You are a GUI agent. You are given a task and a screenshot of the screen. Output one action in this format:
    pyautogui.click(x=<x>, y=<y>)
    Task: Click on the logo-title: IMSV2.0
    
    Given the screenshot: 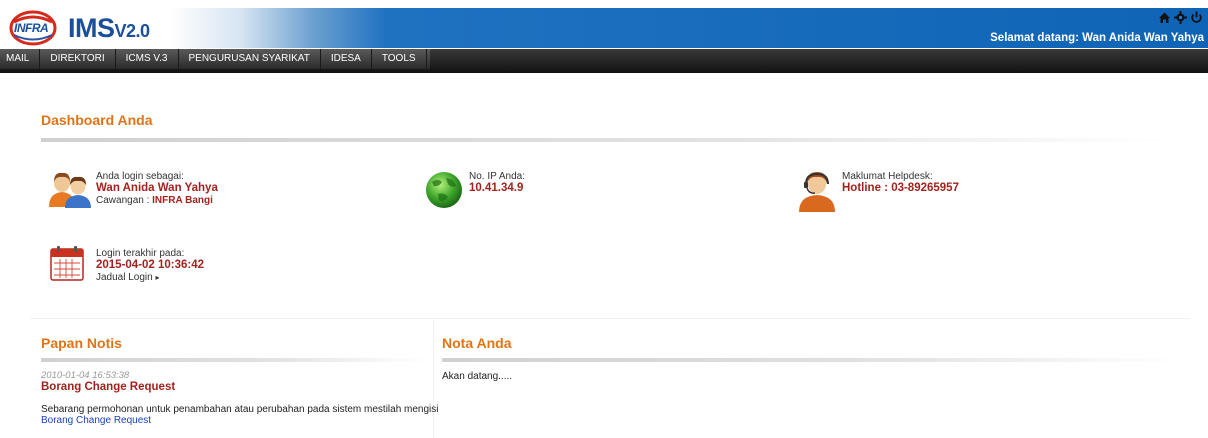 What is the action you would take?
    pyautogui.click(x=109, y=28)
    